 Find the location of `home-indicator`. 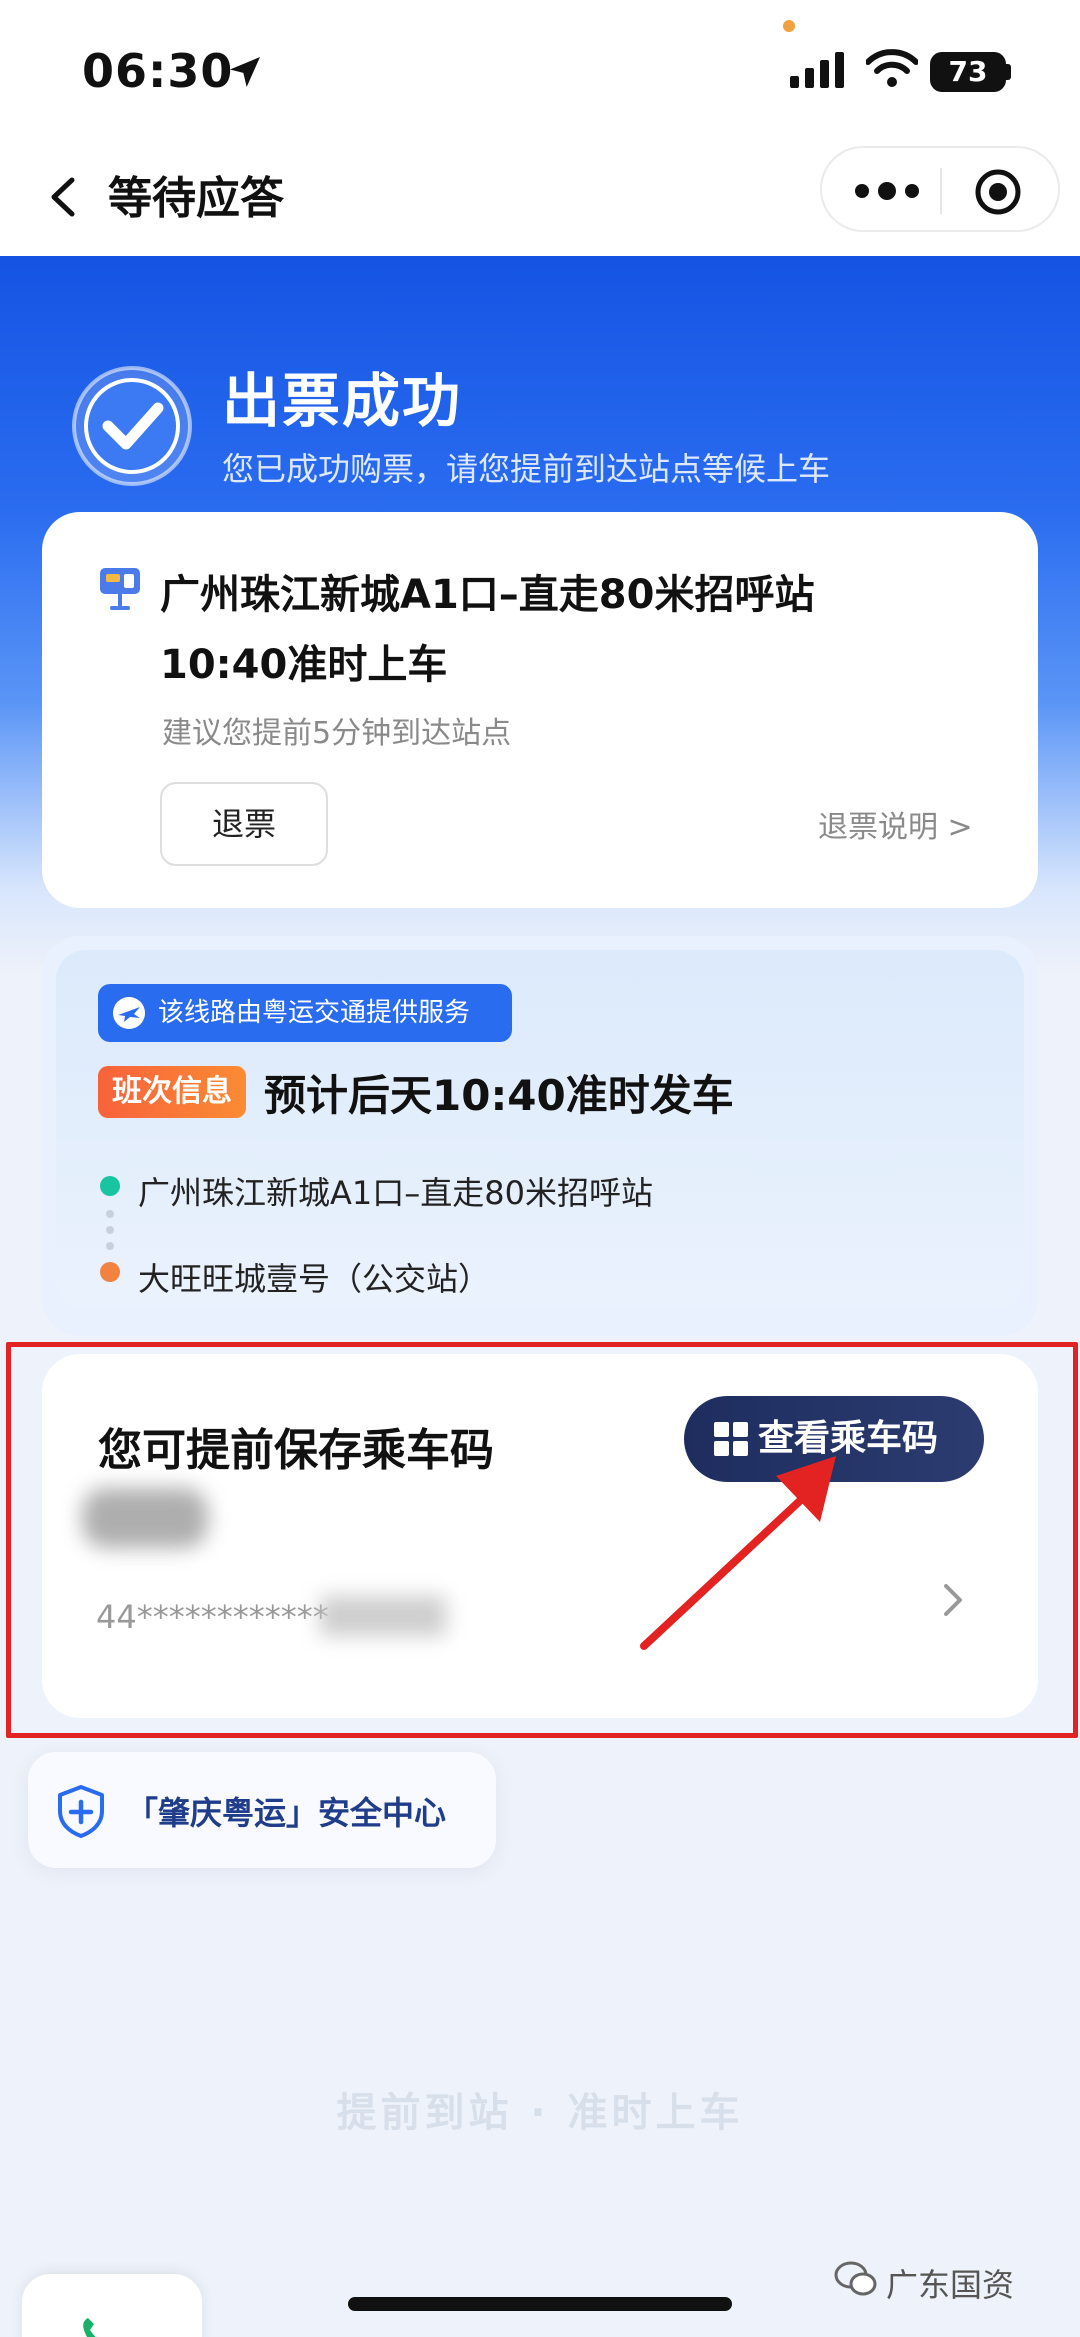

home-indicator is located at coordinates (540, 2304).